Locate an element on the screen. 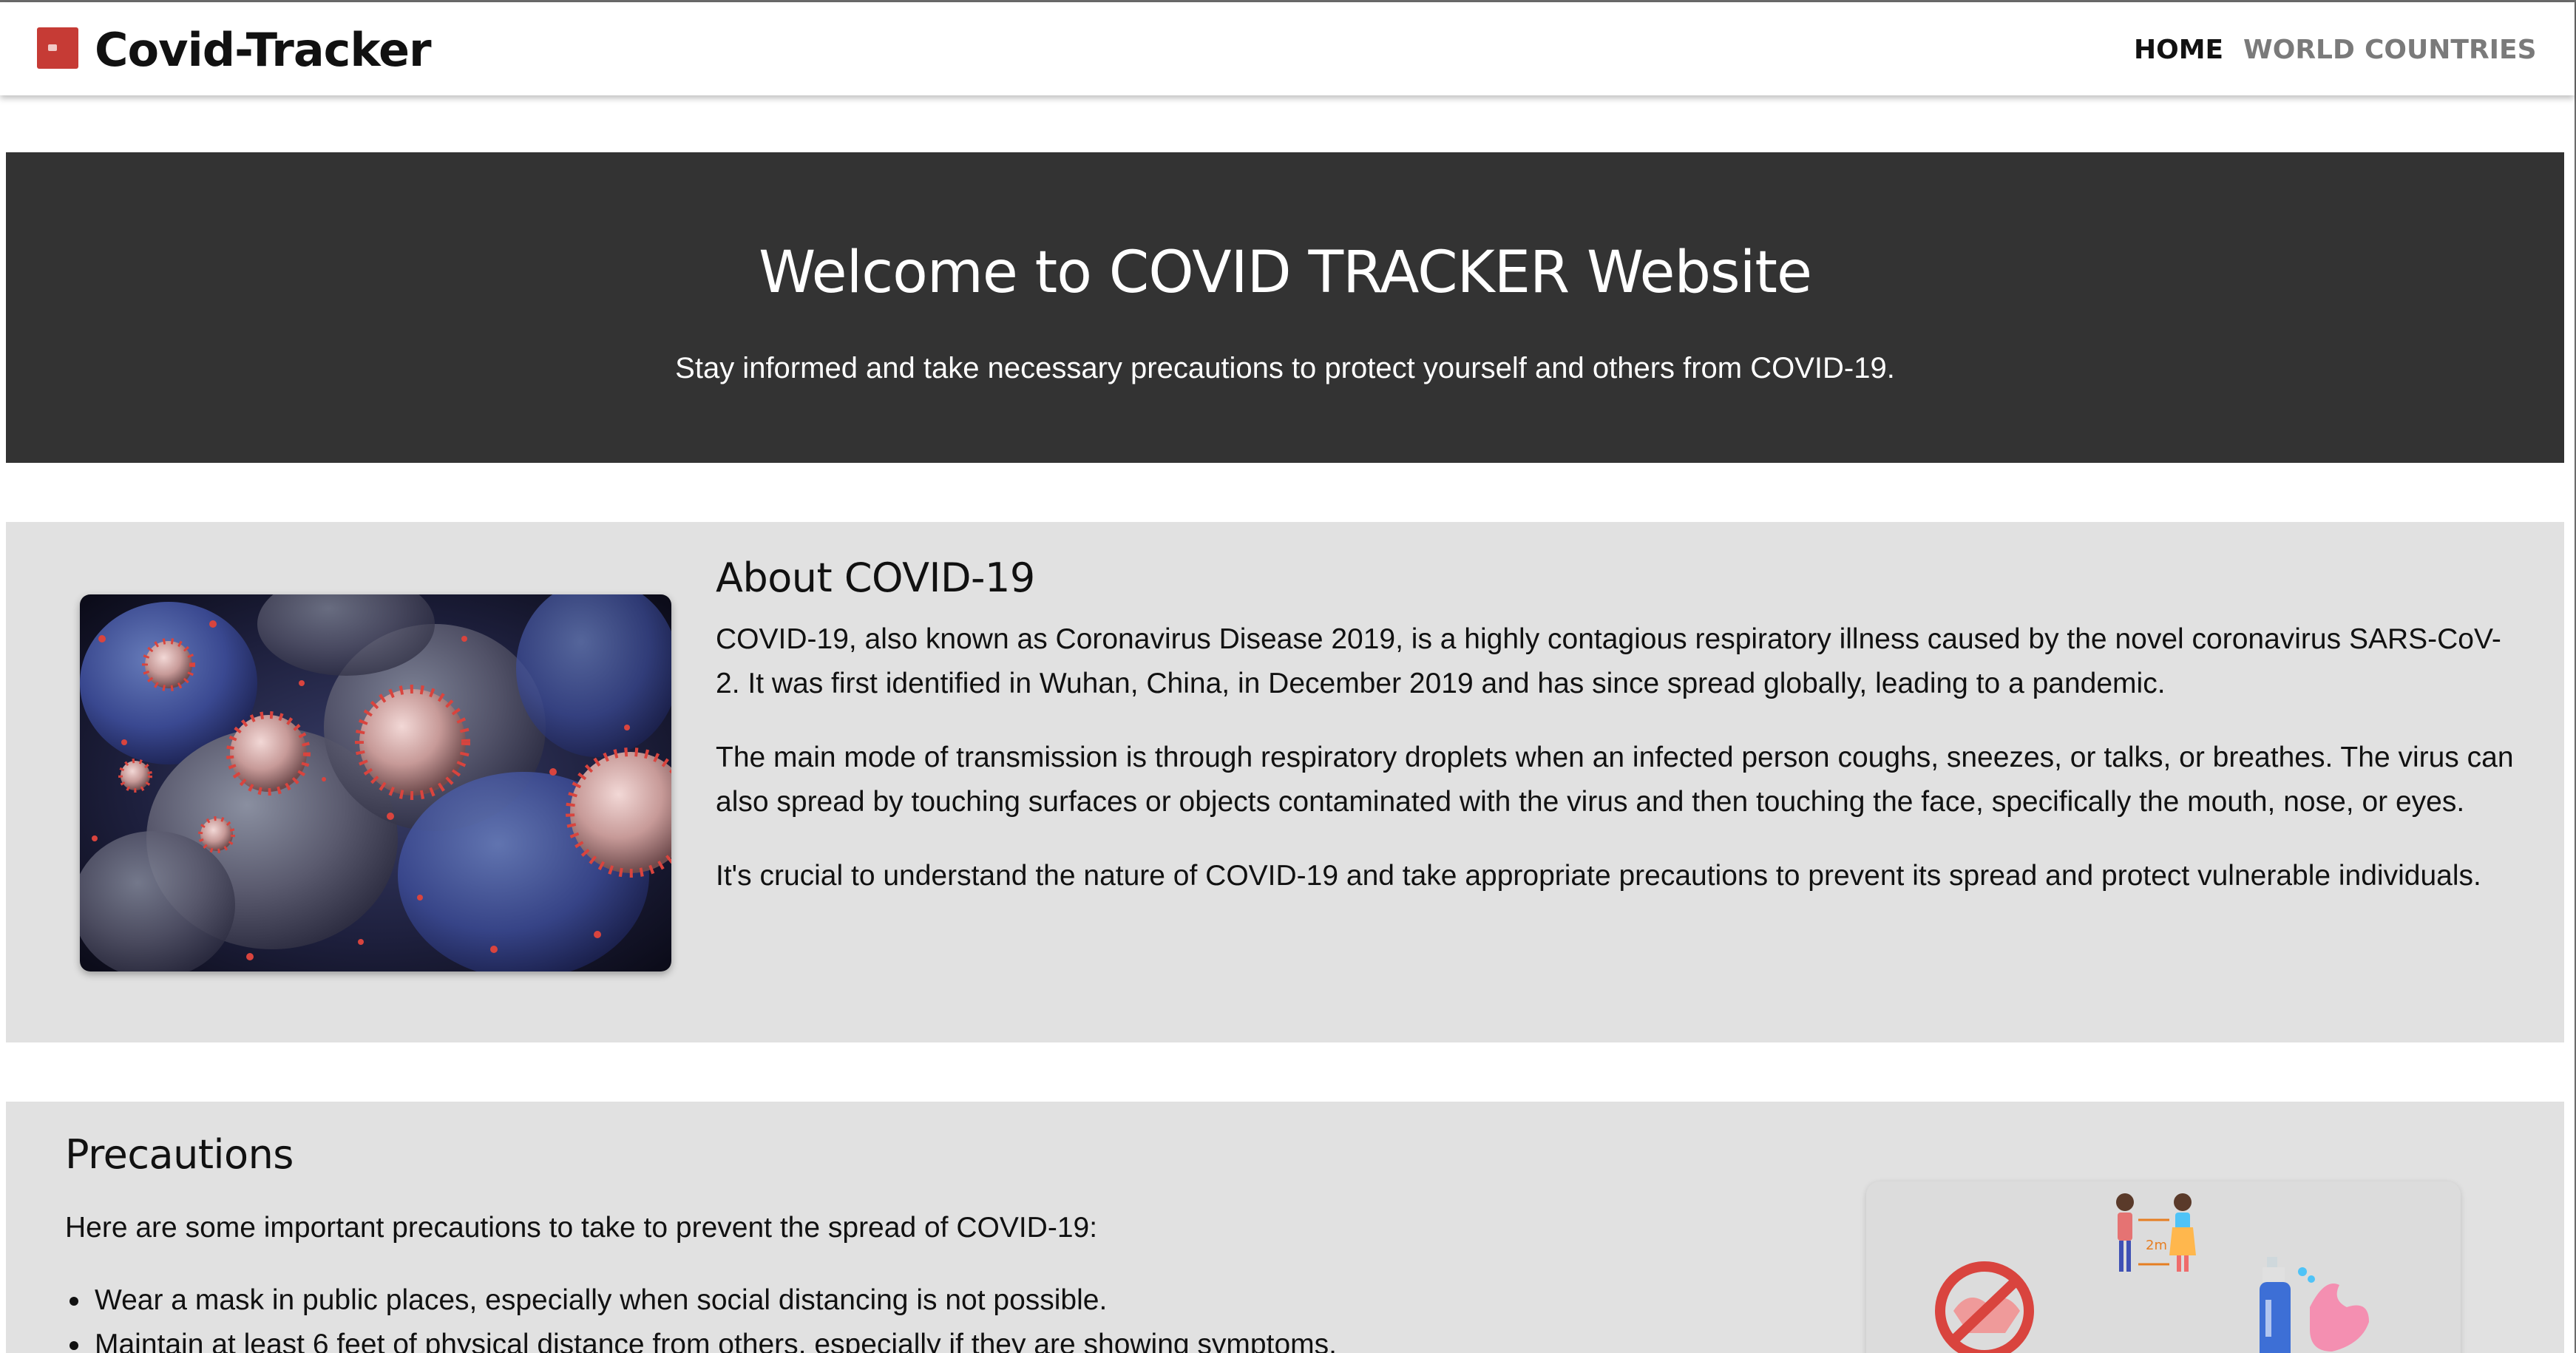 The image size is (2576, 1353). about-heading: About COVID-19 is located at coordinates (875, 578).